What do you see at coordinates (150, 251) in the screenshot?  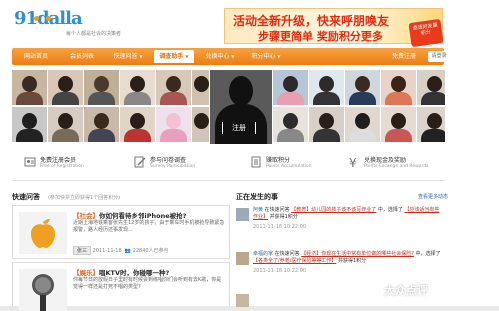 I see `qa-count: 22840人已参与` at bounding box center [150, 251].